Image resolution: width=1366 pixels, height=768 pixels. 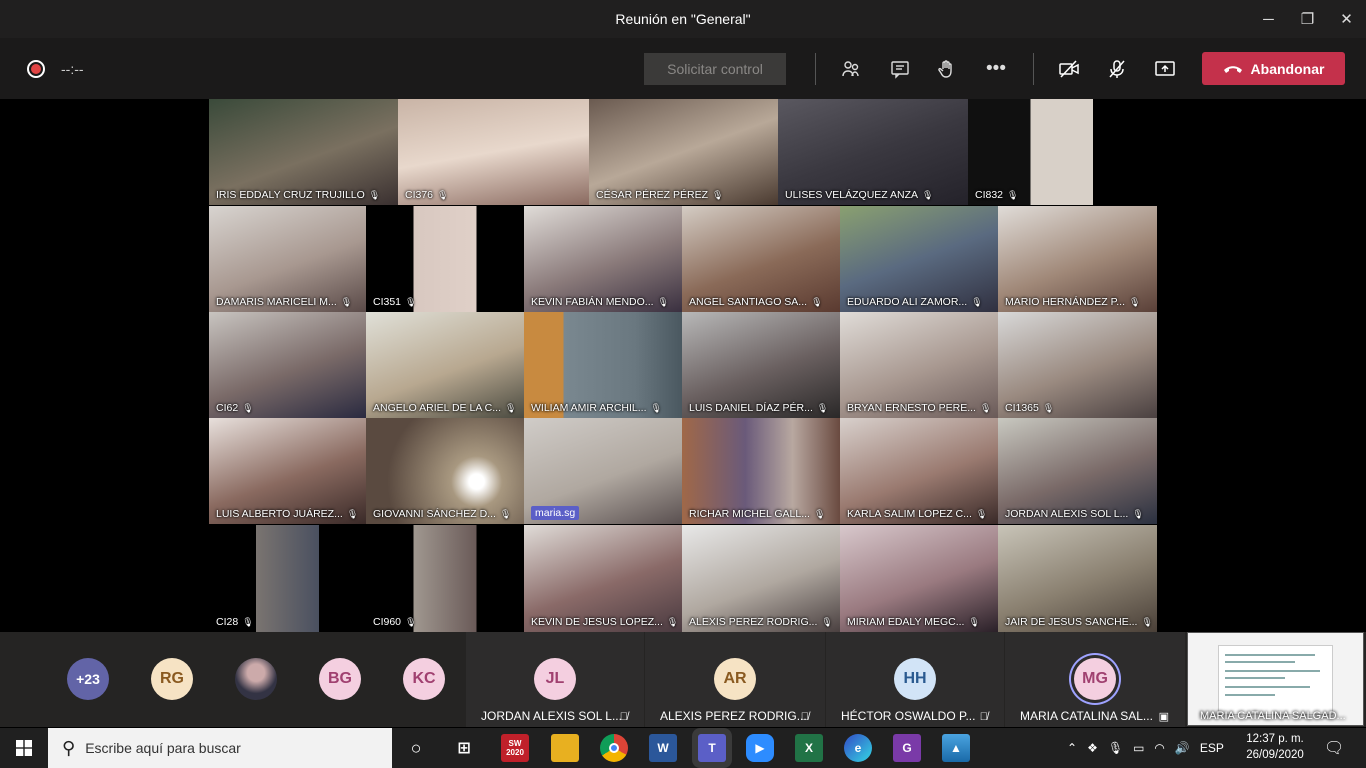 What do you see at coordinates (555, 513) in the screenshot?
I see `participant-name: maria.sg` at bounding box center [555, 513].